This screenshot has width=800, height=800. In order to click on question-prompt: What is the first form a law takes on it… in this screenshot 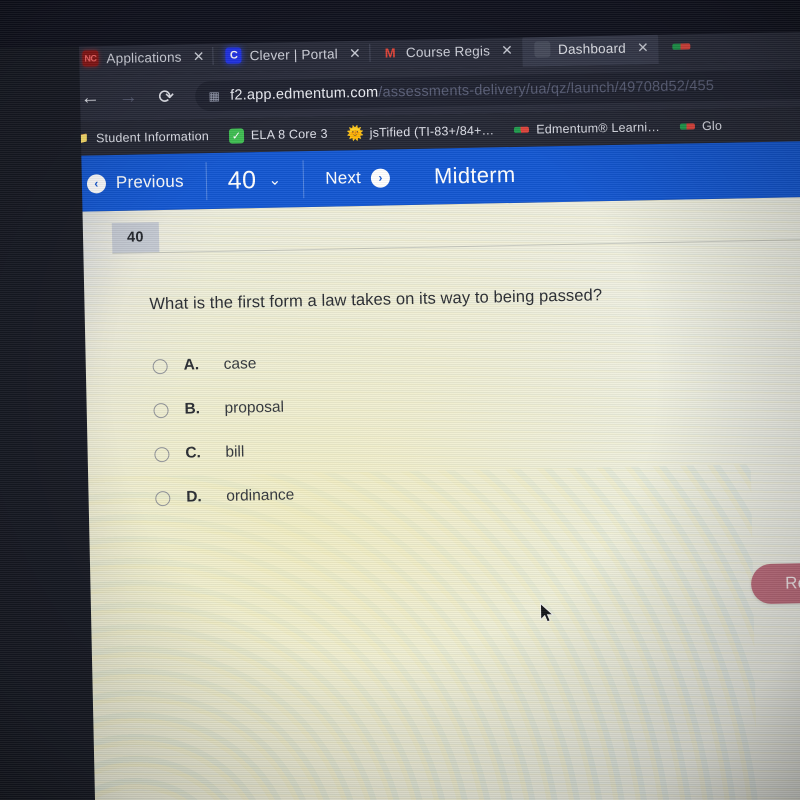, I will do `click(376, 300)`.